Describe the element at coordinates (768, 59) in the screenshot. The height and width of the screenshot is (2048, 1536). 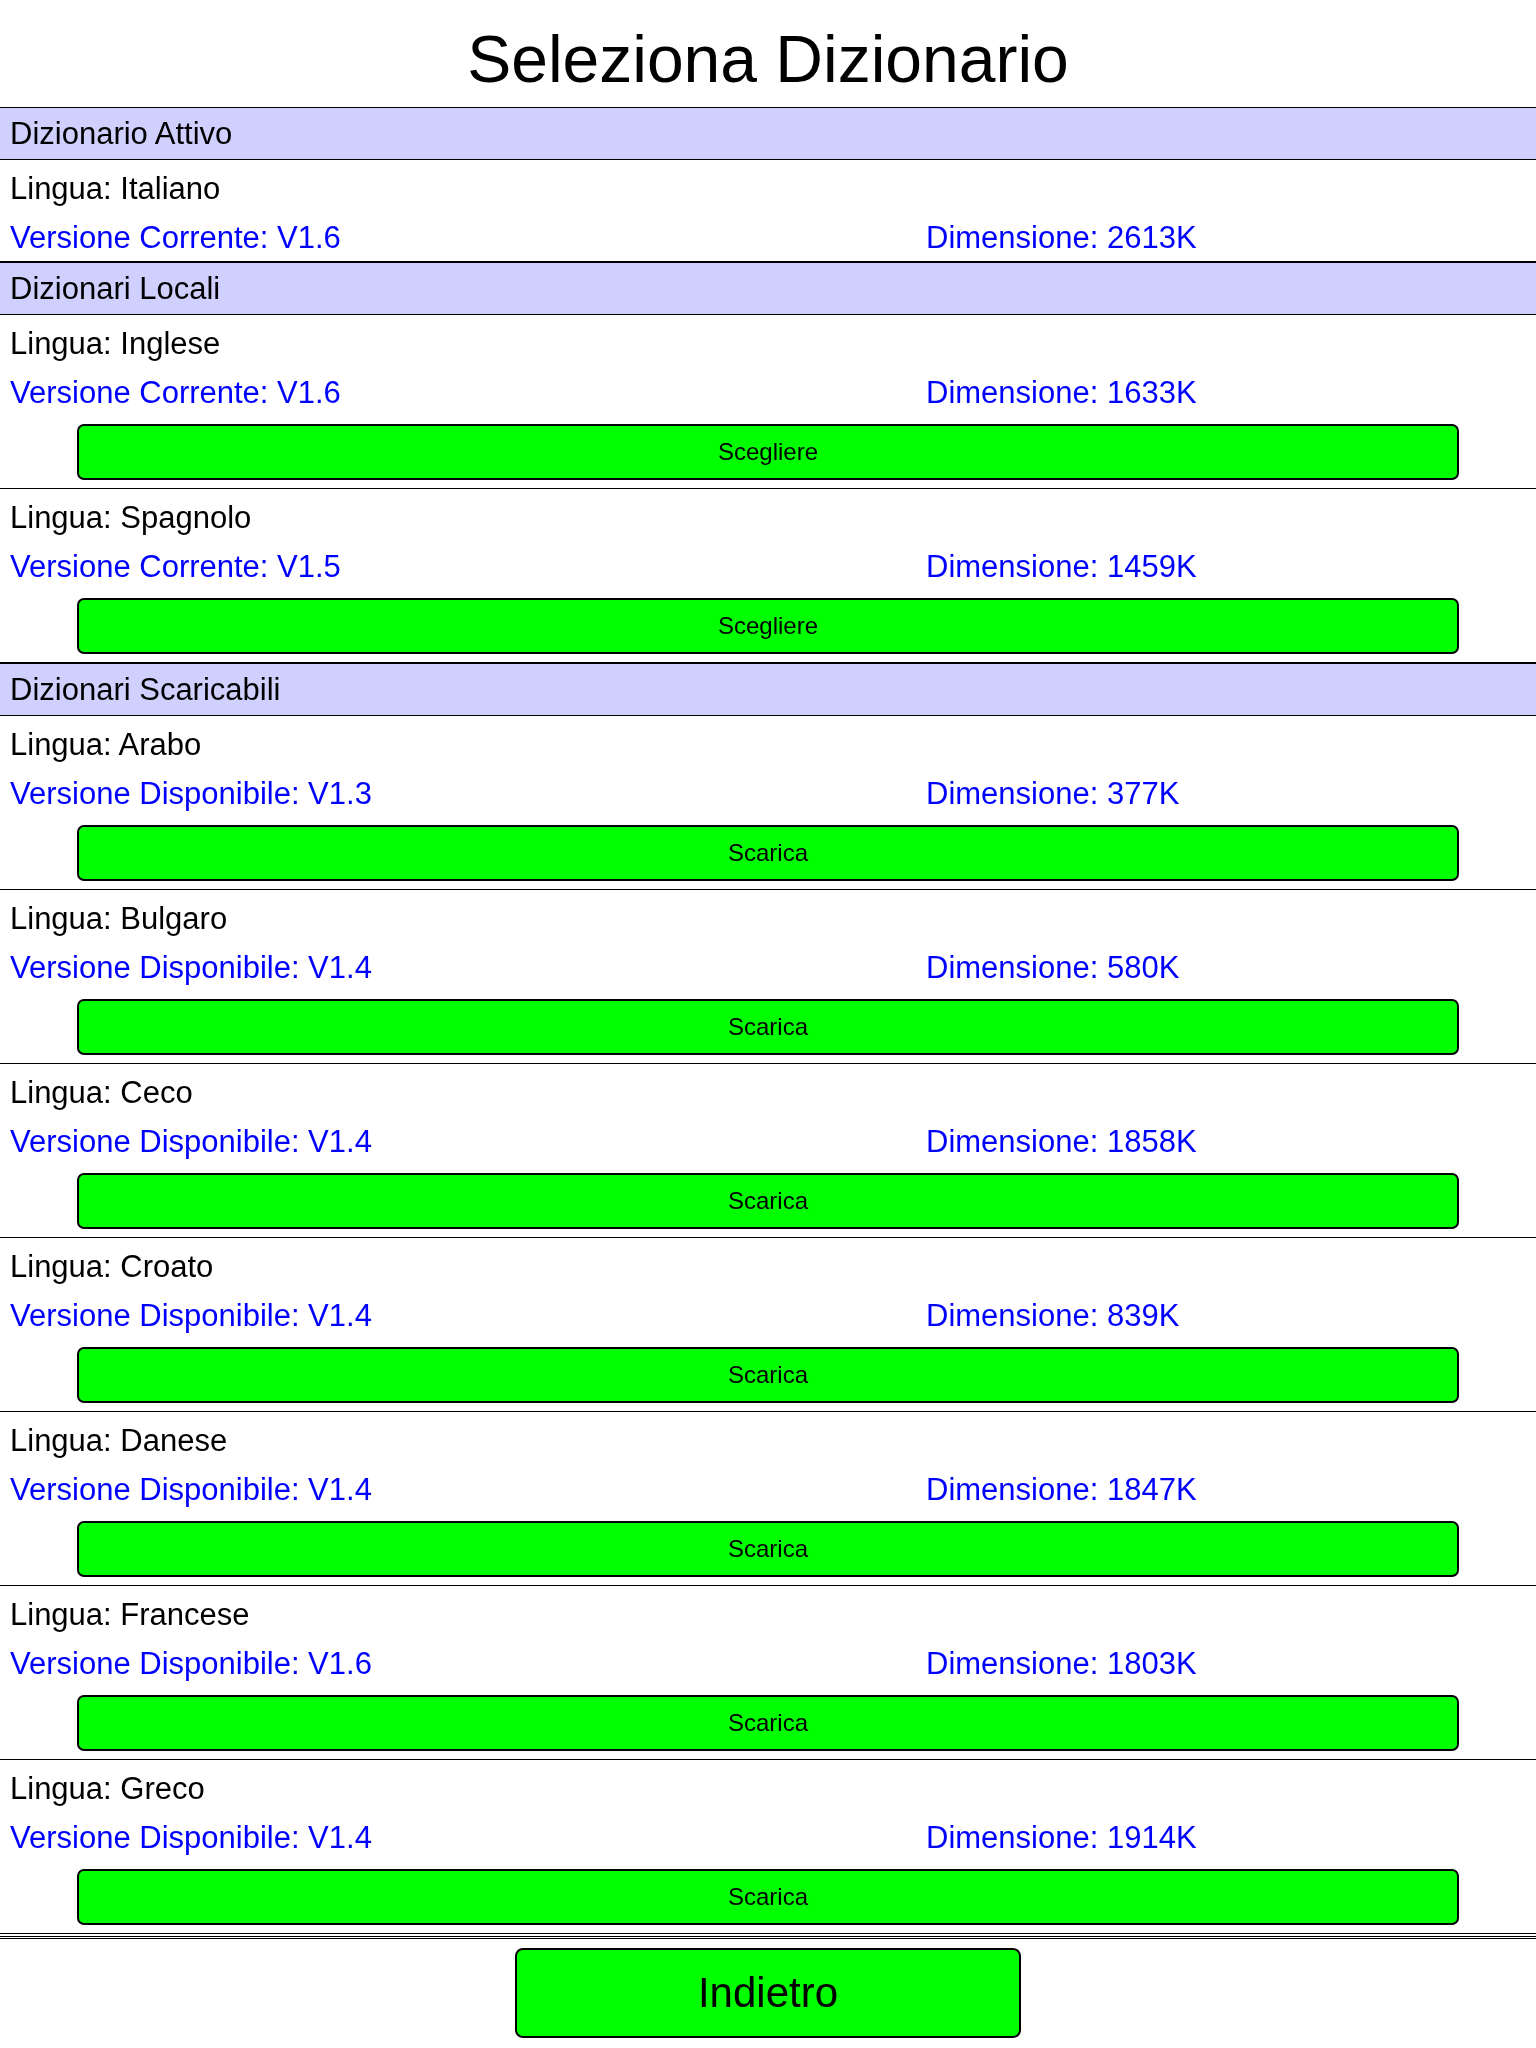
I see `page-title: Seleziona Dizionario` at that location.